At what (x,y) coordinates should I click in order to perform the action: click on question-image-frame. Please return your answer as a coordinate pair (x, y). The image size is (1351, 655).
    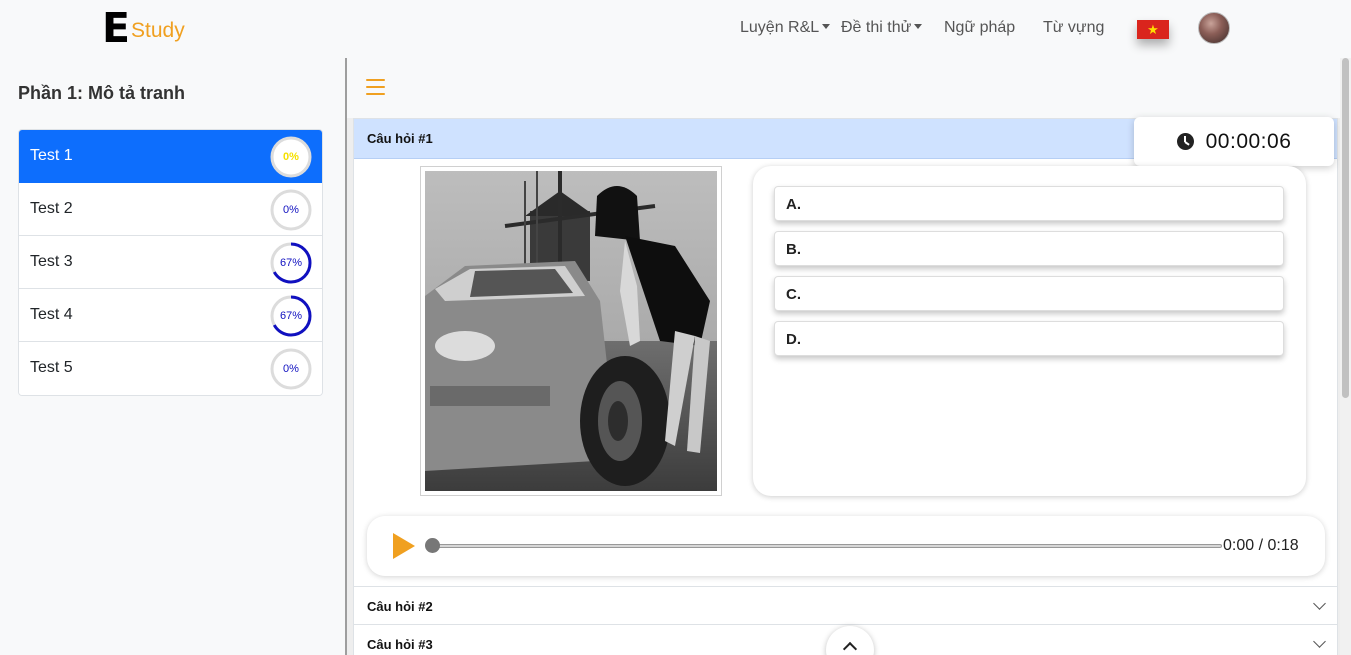
    Looking at the image, I should click on (571, 331).